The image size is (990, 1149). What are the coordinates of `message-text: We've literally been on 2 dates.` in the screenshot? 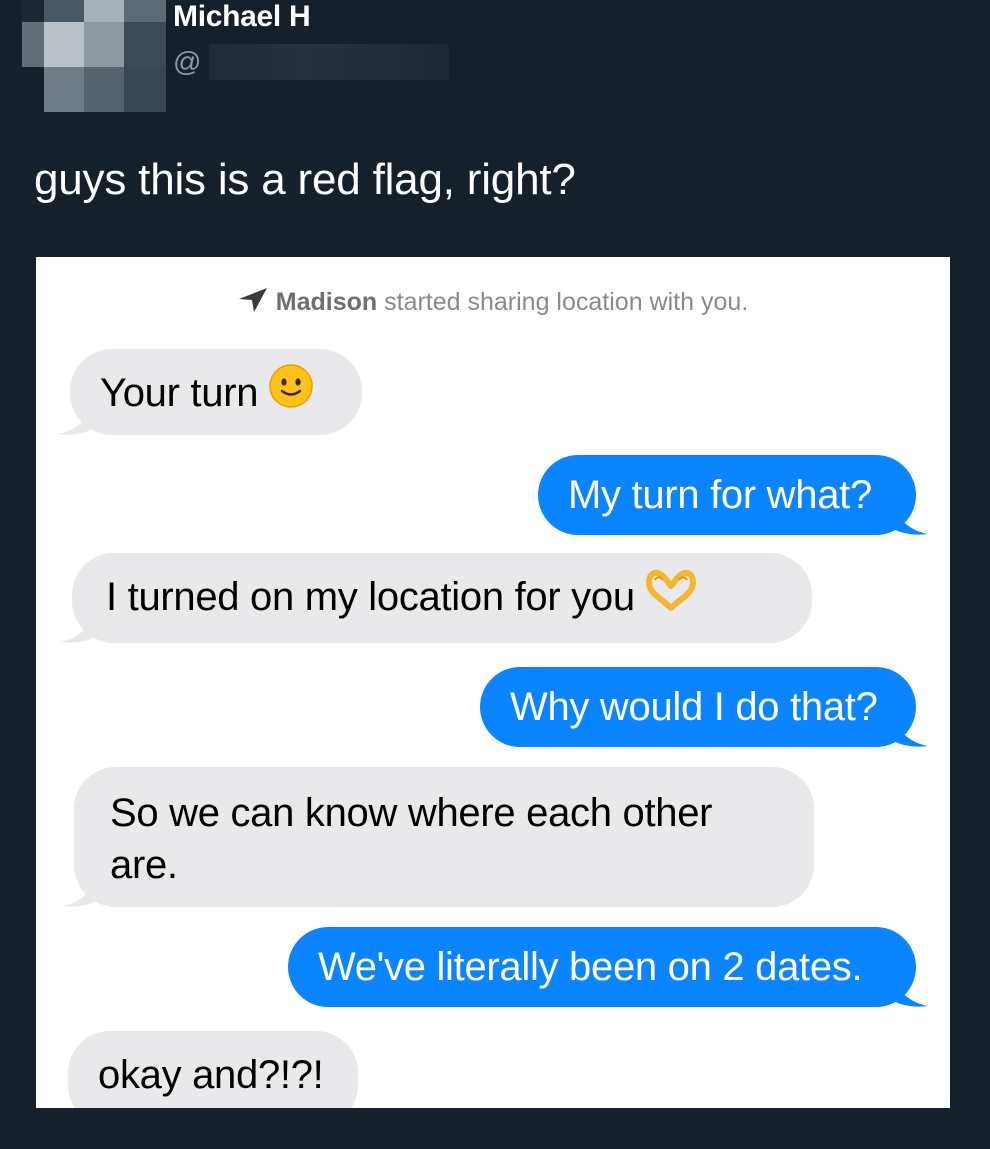 It's located at (590, 967).